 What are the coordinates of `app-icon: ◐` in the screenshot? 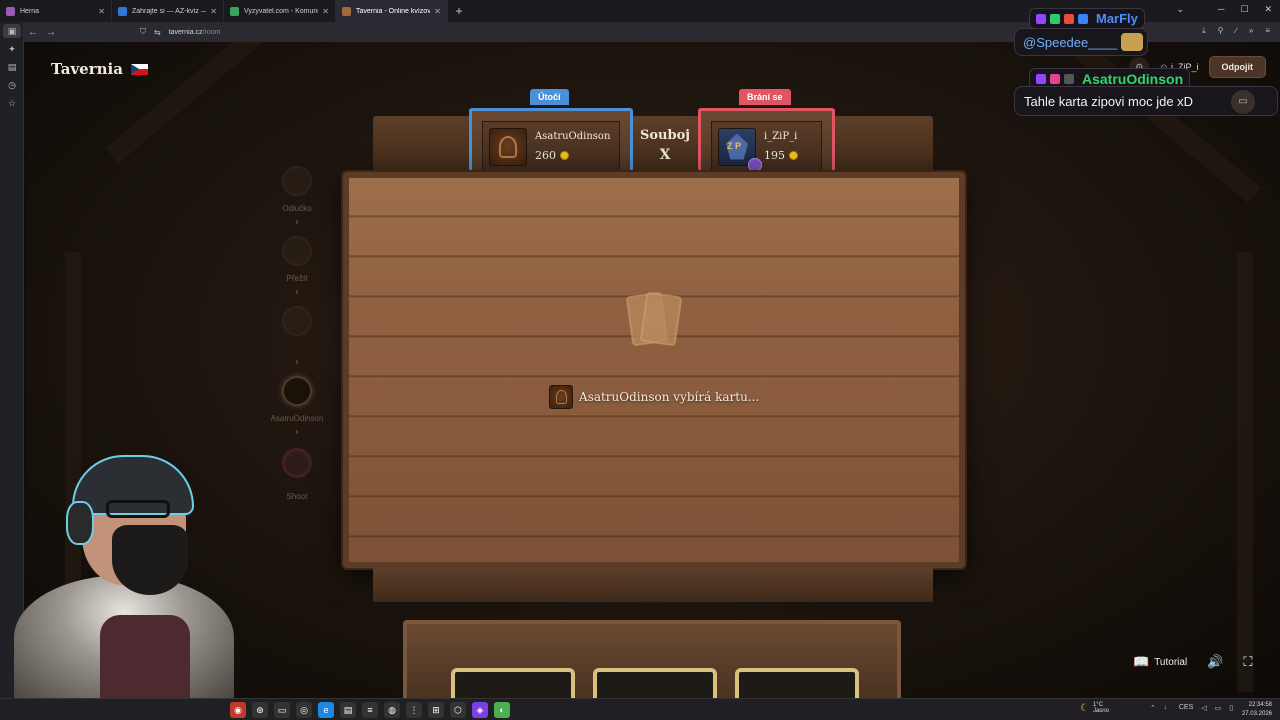 It's located at (502, 710).